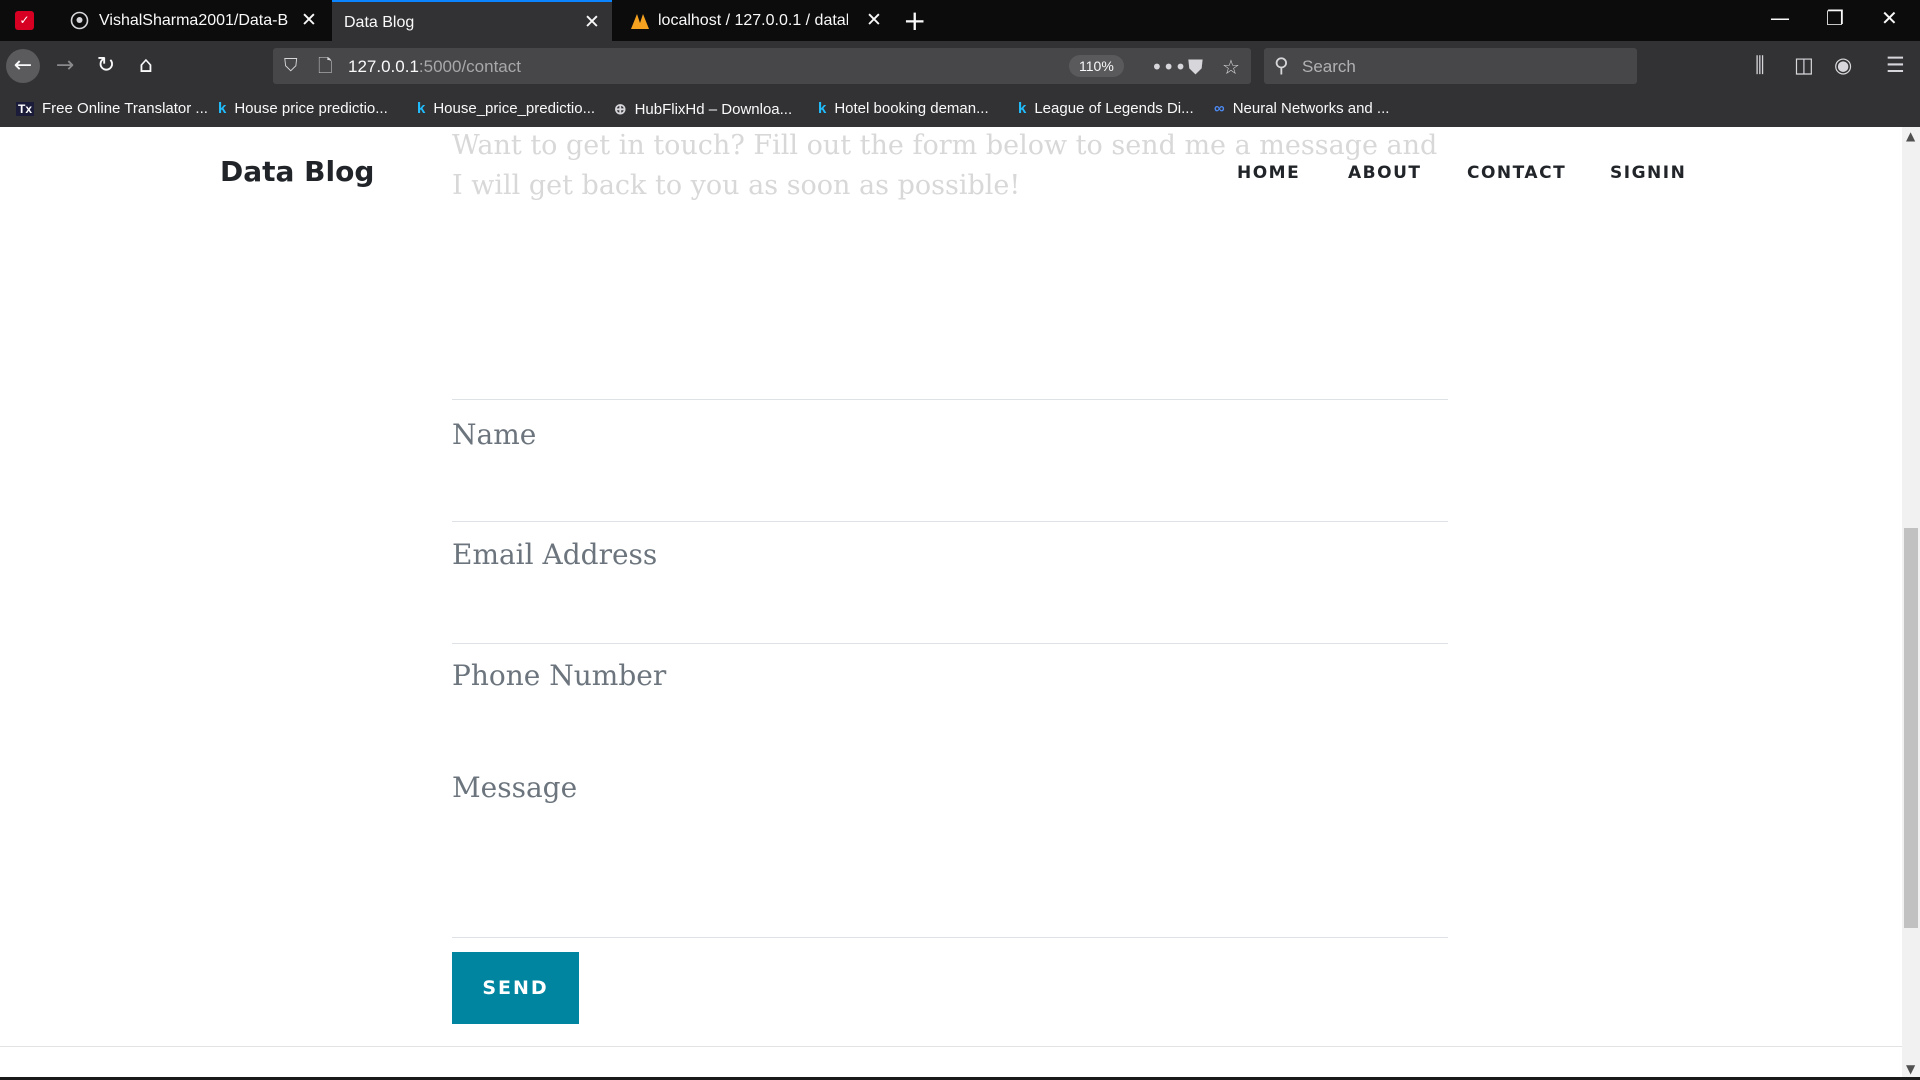 The height and width of the screenshot is (1080, 1920). I want to click on scroll-up-icon: ▲, so click(1910, 136).